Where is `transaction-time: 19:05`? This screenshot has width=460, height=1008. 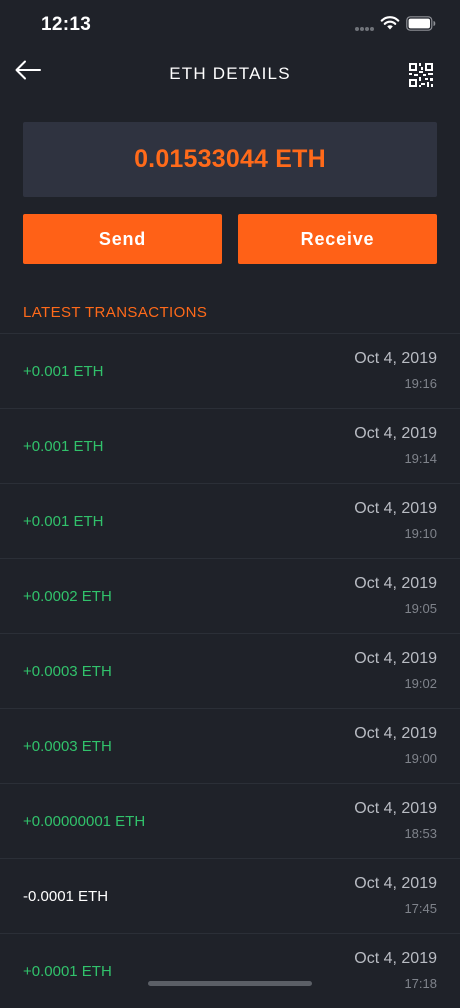
transaction-time: 19:05 is located at coordinates (420, 608).